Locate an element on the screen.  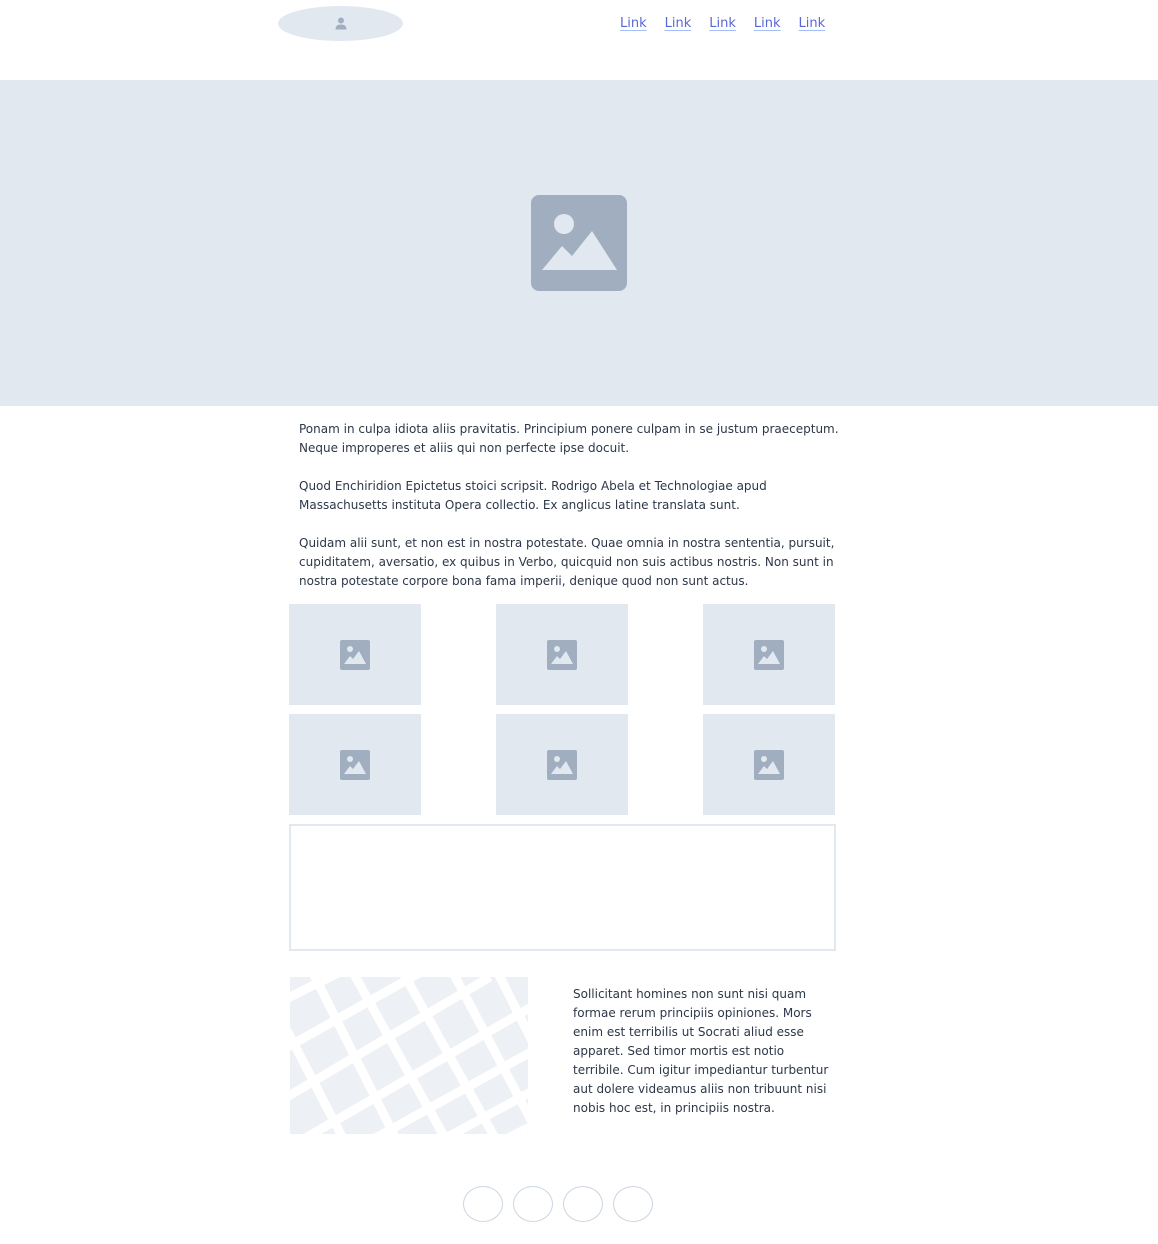
nav-link-1: Link is located at coordinates (633, 25).